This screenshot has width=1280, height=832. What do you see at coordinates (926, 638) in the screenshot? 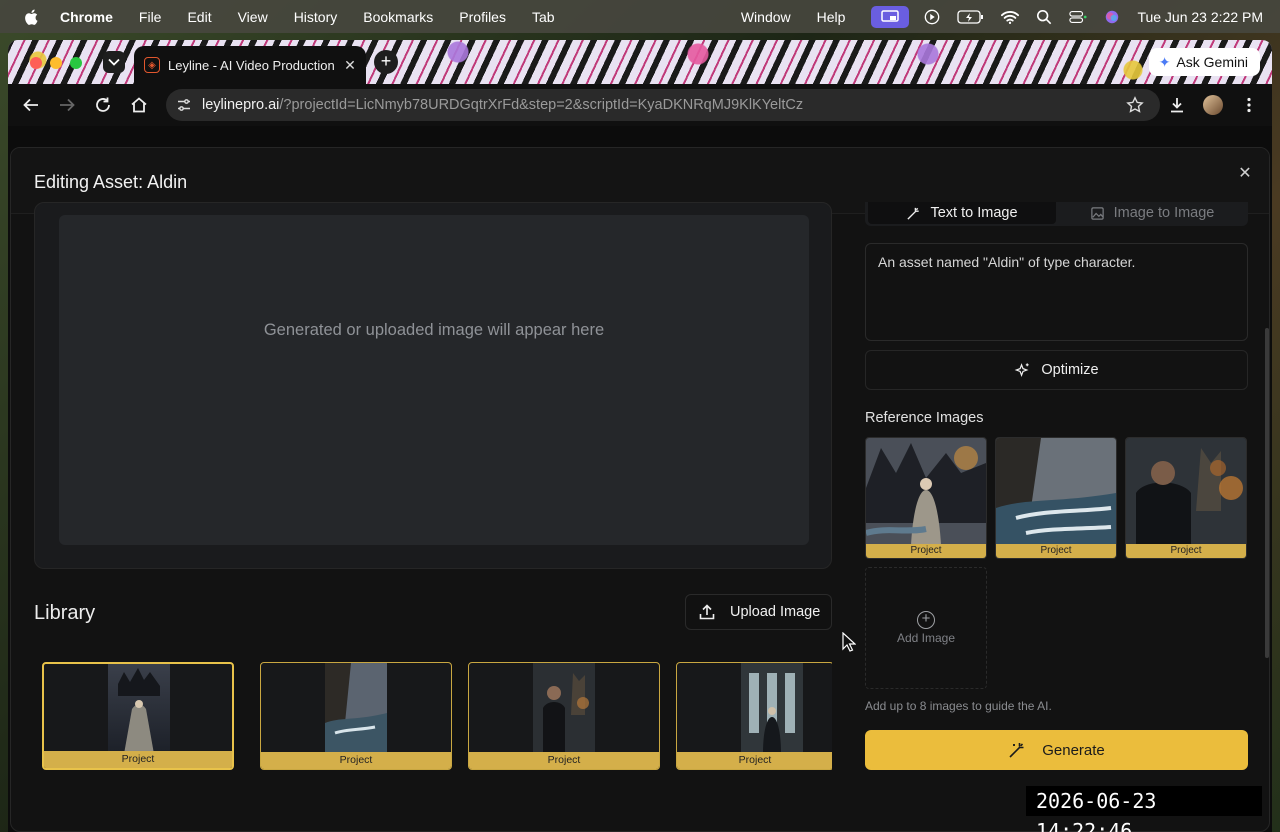
I see `add-image-label: Add Image` at bounding box center [926, 638].